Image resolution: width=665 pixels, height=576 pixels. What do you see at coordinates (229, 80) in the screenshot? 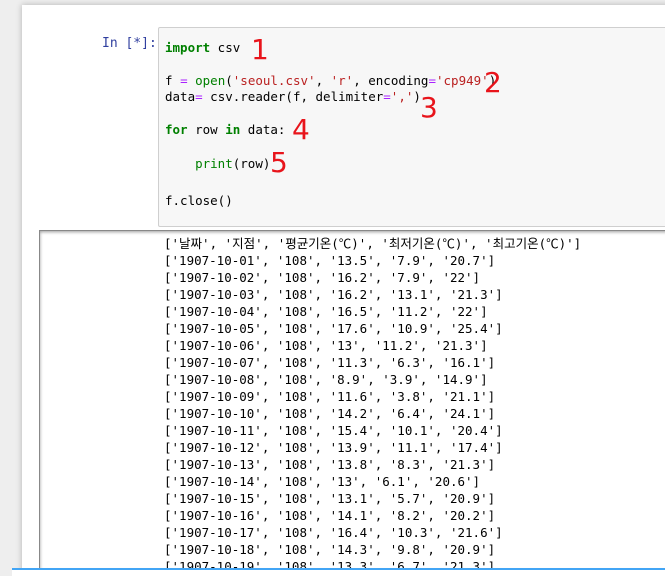
I see `code-token: (` at bounding box center [229, 80].